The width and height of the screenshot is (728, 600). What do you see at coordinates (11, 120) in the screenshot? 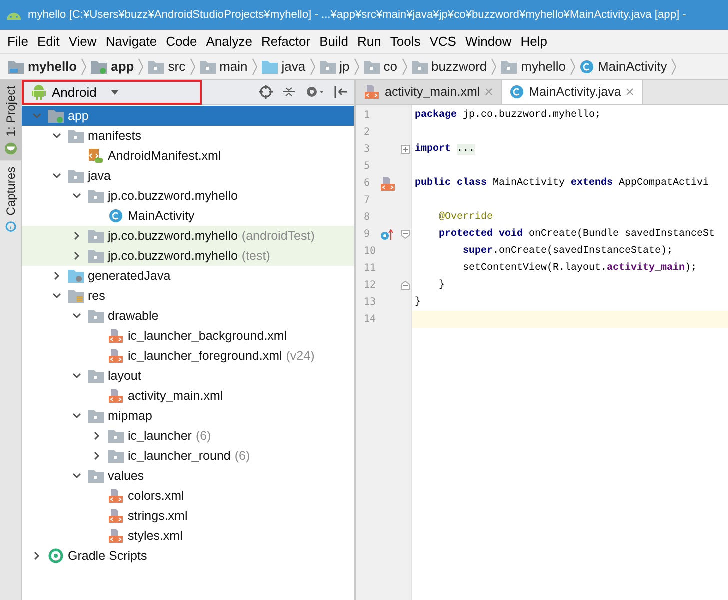
I see `side-tab: 1: Project` at bounding box center [11, 120].